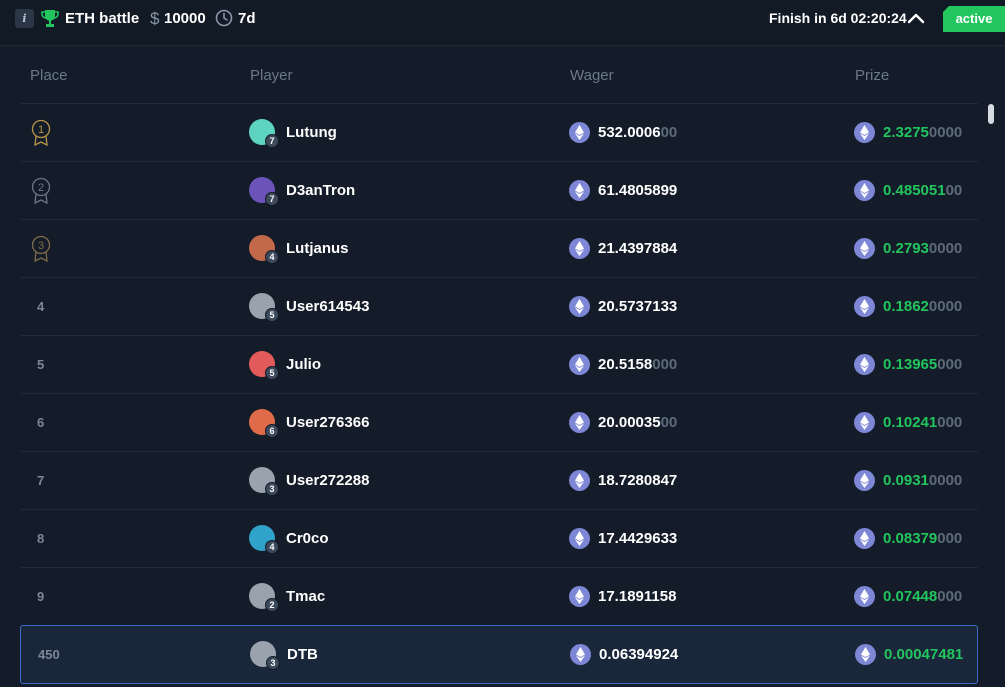  I want to click on table-row: 1 7 Lutung 532.000600 2.32750000, so click(499, 132).